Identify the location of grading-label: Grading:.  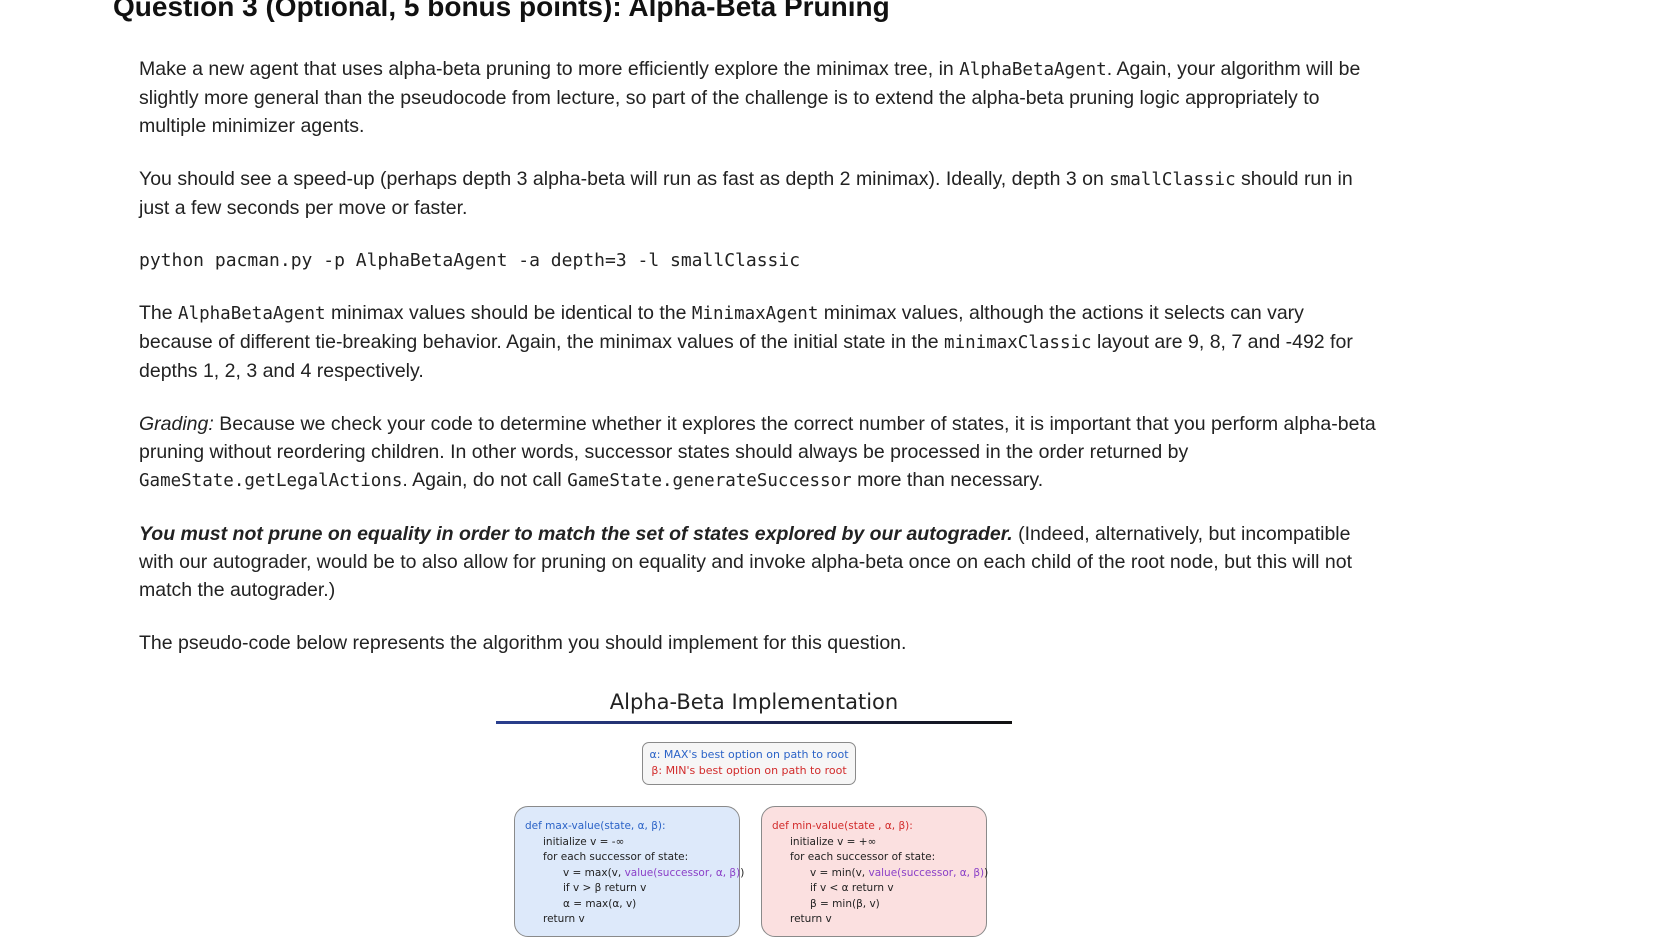
(176, 424).